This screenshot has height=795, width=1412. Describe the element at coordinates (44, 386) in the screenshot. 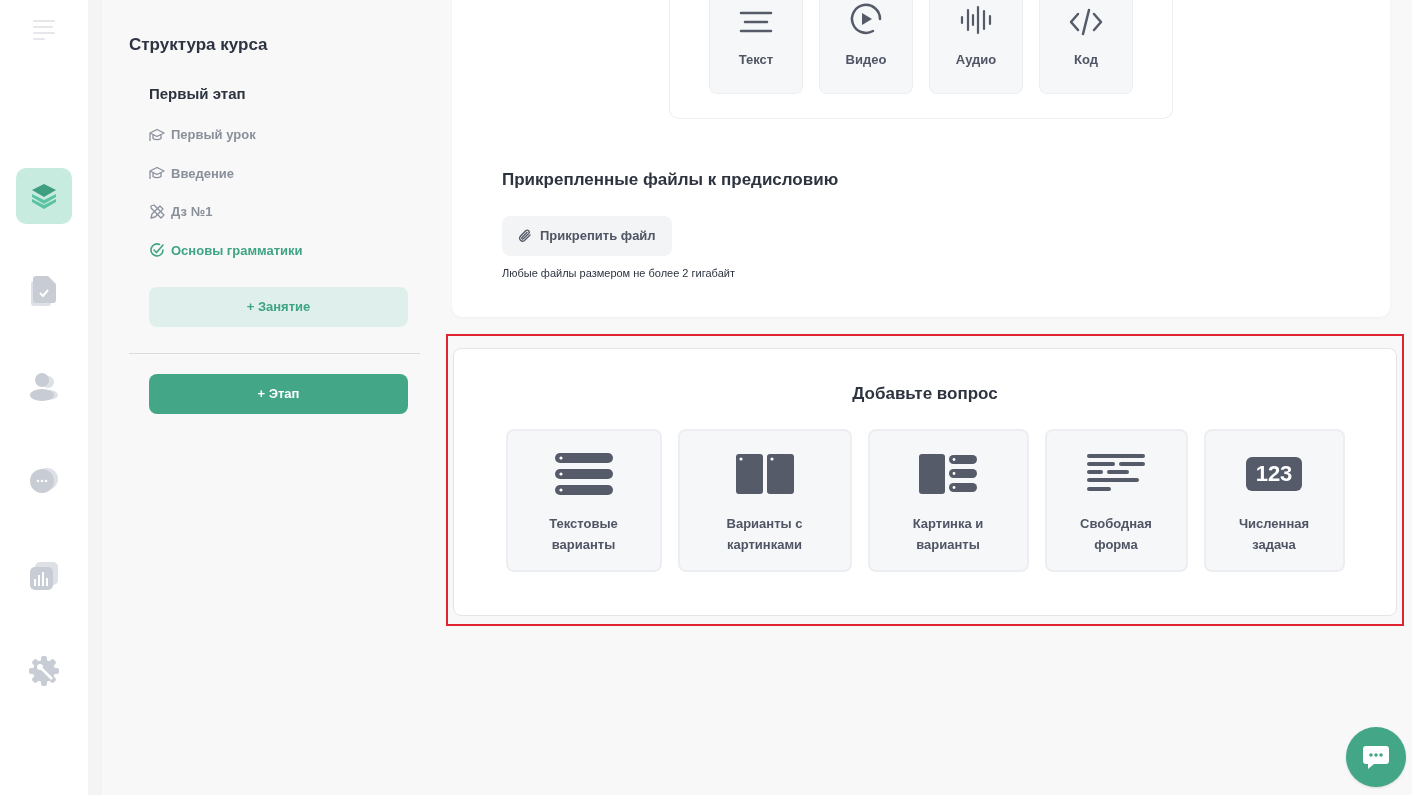

I see `users-icon` at that location.